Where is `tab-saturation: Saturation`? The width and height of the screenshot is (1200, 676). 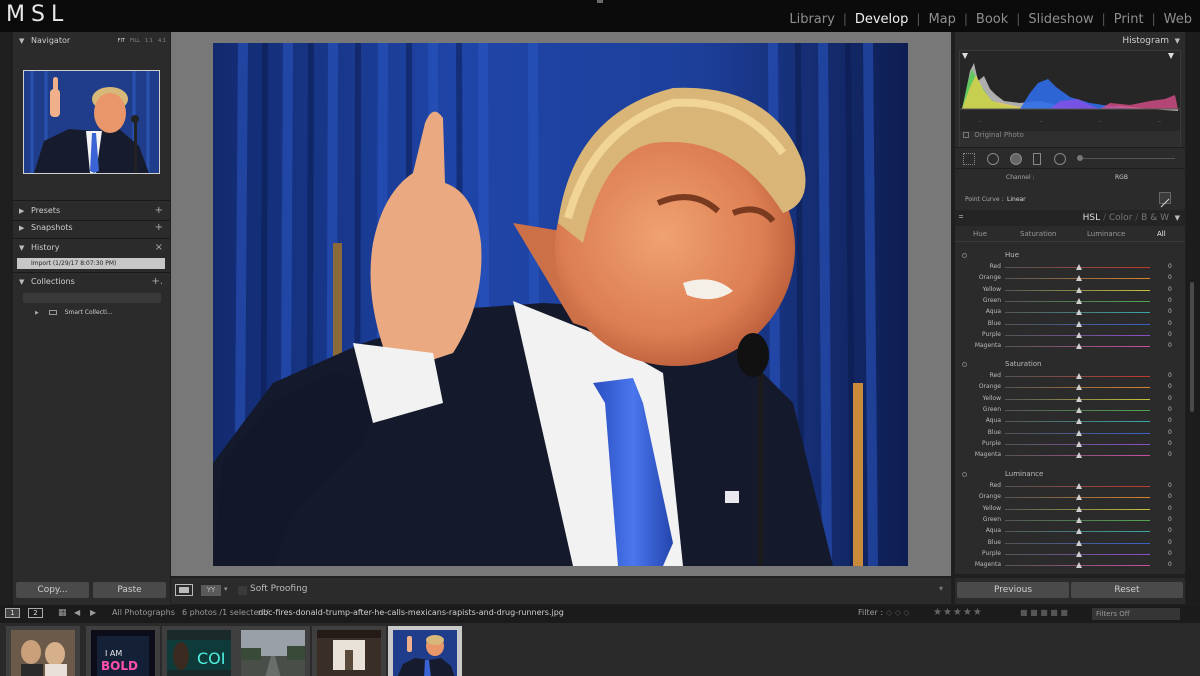
tab-saturation: Saturation is located at coordinates (1038, 234).